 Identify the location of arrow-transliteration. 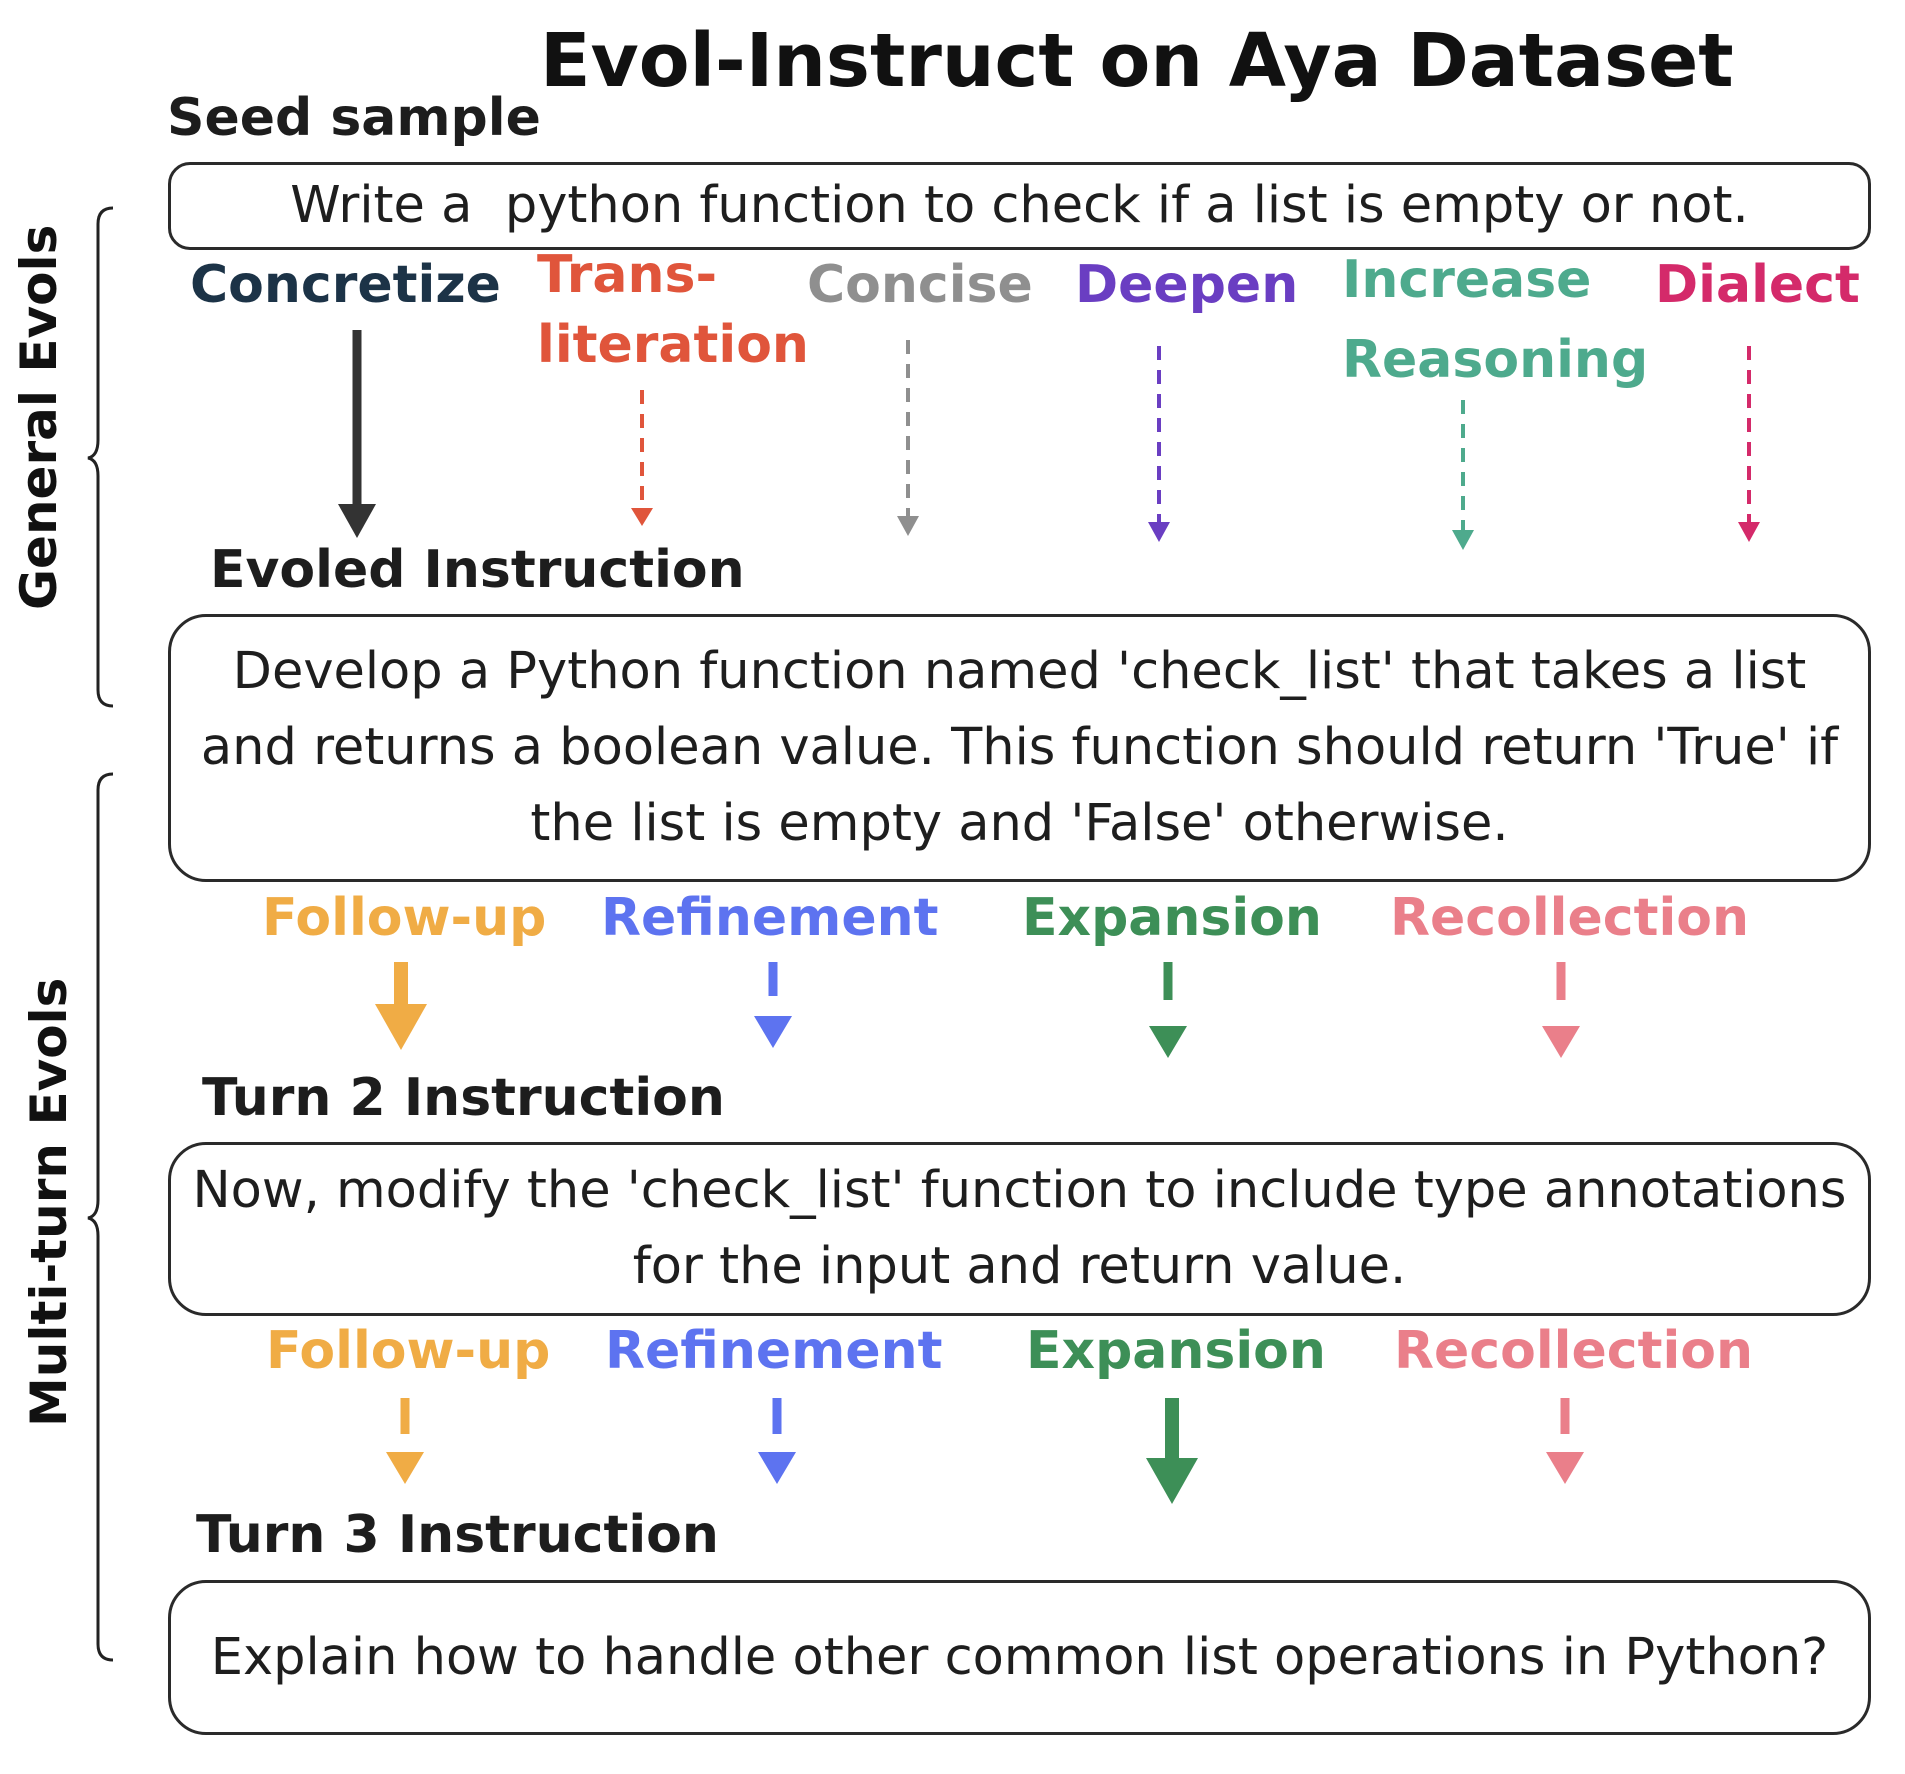
(642, 458).